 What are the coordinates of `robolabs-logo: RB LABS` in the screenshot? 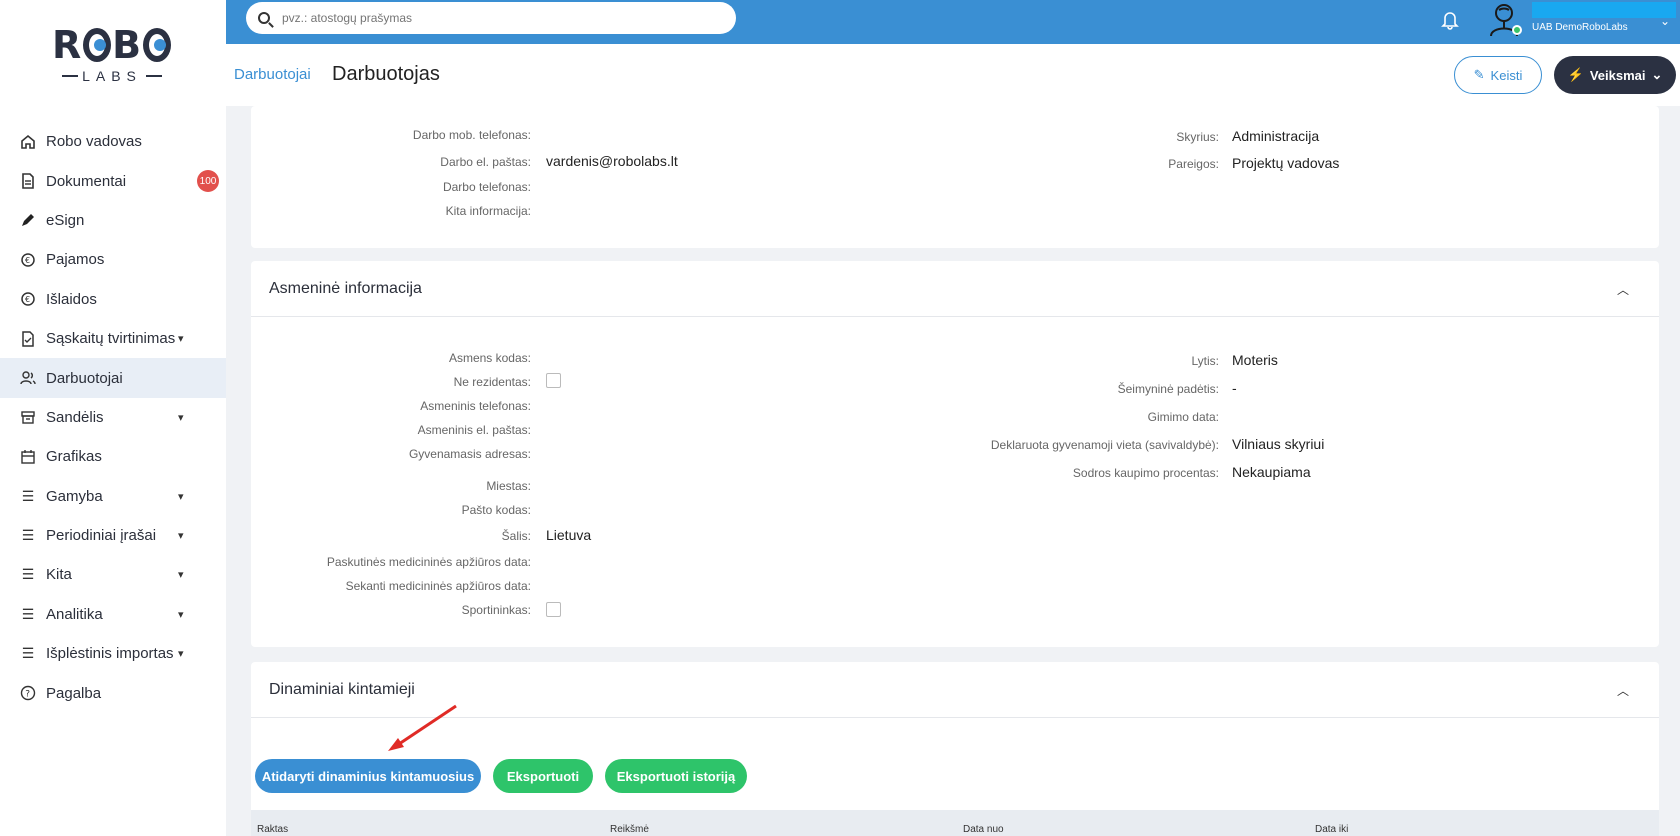 It's located at (112, 54).